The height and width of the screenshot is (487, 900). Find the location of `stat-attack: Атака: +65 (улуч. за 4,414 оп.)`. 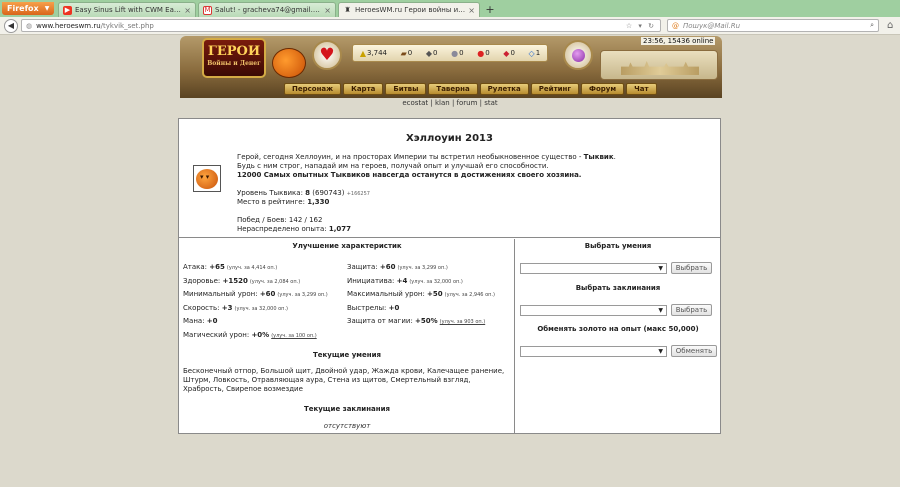

stat-attack: Атака: +65 (улуч. за 4,414 оп.) is located at coordinates (230, 267).